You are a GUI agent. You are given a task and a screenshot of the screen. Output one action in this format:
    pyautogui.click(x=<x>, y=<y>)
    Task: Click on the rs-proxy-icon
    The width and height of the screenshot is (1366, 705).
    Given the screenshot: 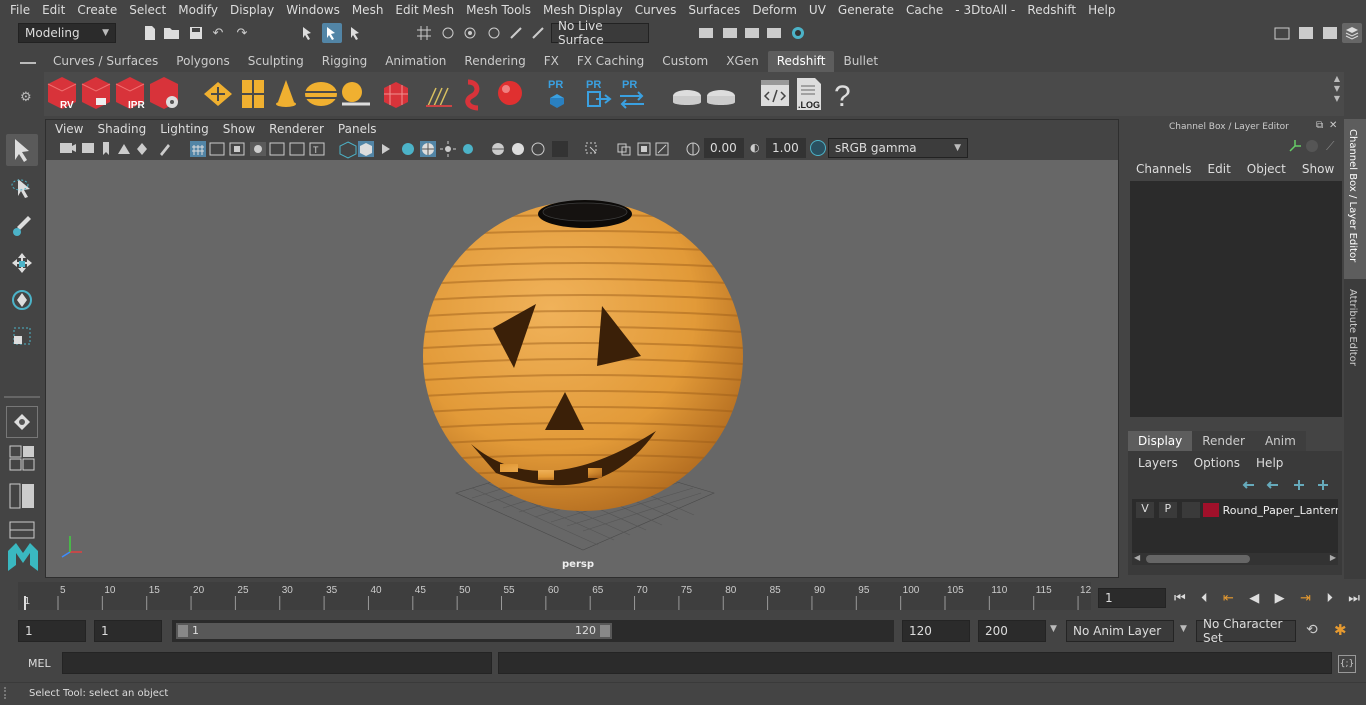 What is the action you would take?
    pyautogui.click(x=218, y=94)
    